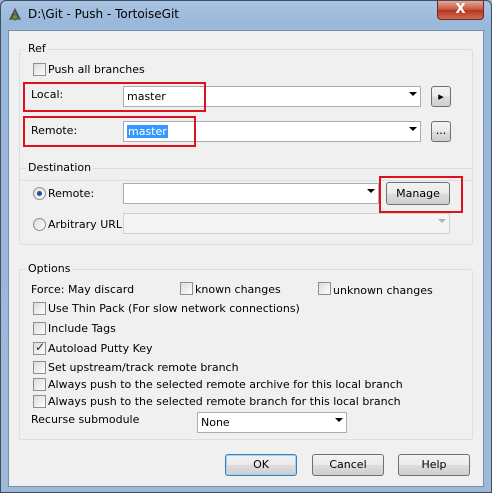  What do you see at coordinates (82, 328) in the screenshot?
I see `include-tags-label: Include Tags` at bounding box center [82, 328].